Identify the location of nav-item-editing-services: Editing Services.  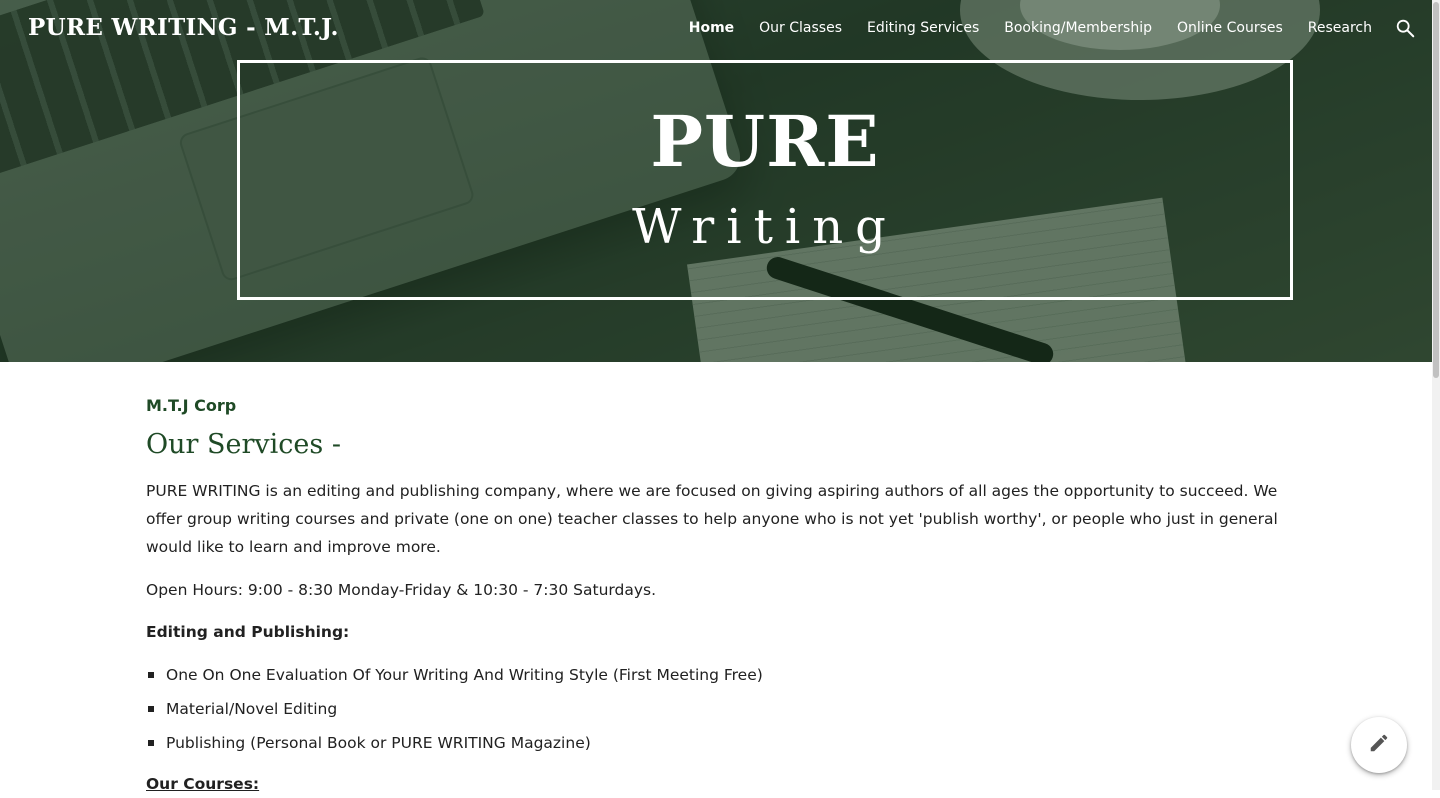
(923, 28).